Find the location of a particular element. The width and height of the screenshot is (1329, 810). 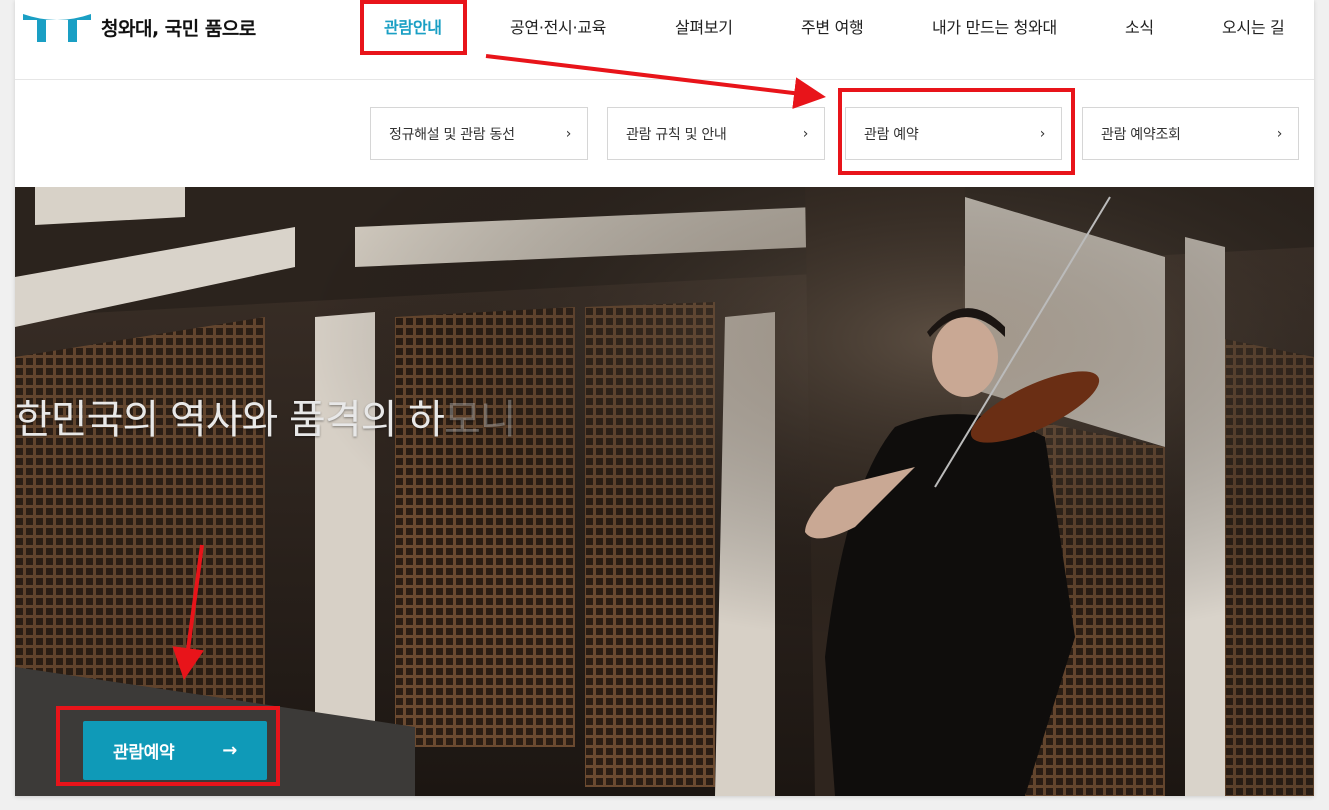

submenu-label: 관람 예약조회 is located at coordinates (1141, 134).